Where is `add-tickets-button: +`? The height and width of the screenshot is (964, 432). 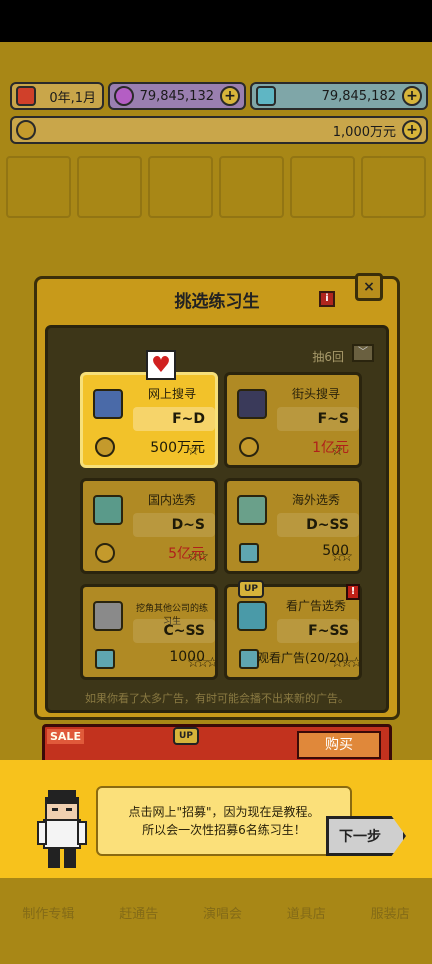 add-tickets-button: + is located at coordinates (412, 96).